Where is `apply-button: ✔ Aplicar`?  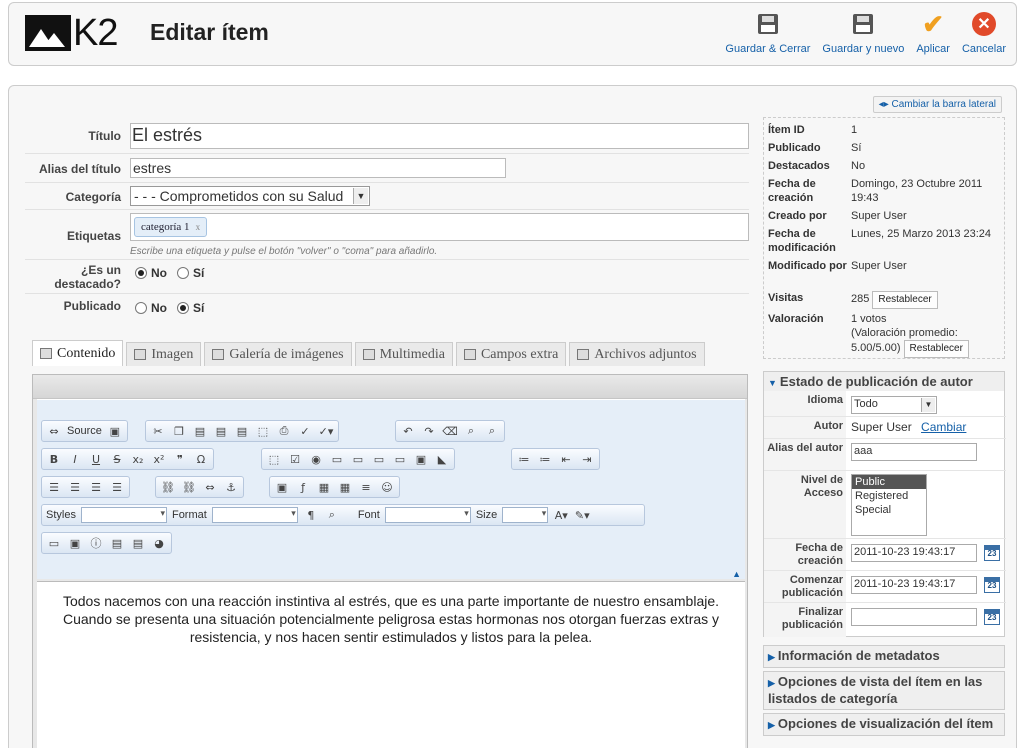 apply-button: ✔ Aplicar is located at coordinates (933, 33).